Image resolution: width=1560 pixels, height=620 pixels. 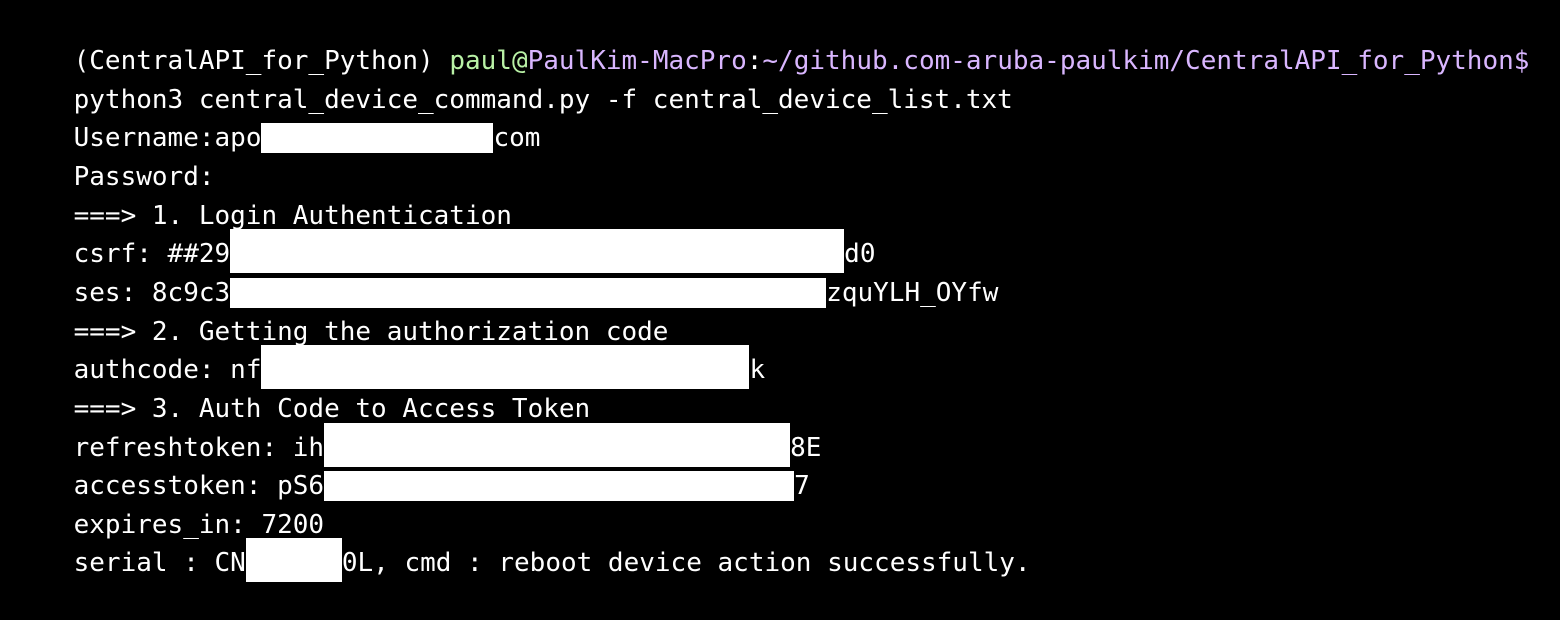 I want to click on expires-line: expires_in: 7200, so click(x=167, y=504).